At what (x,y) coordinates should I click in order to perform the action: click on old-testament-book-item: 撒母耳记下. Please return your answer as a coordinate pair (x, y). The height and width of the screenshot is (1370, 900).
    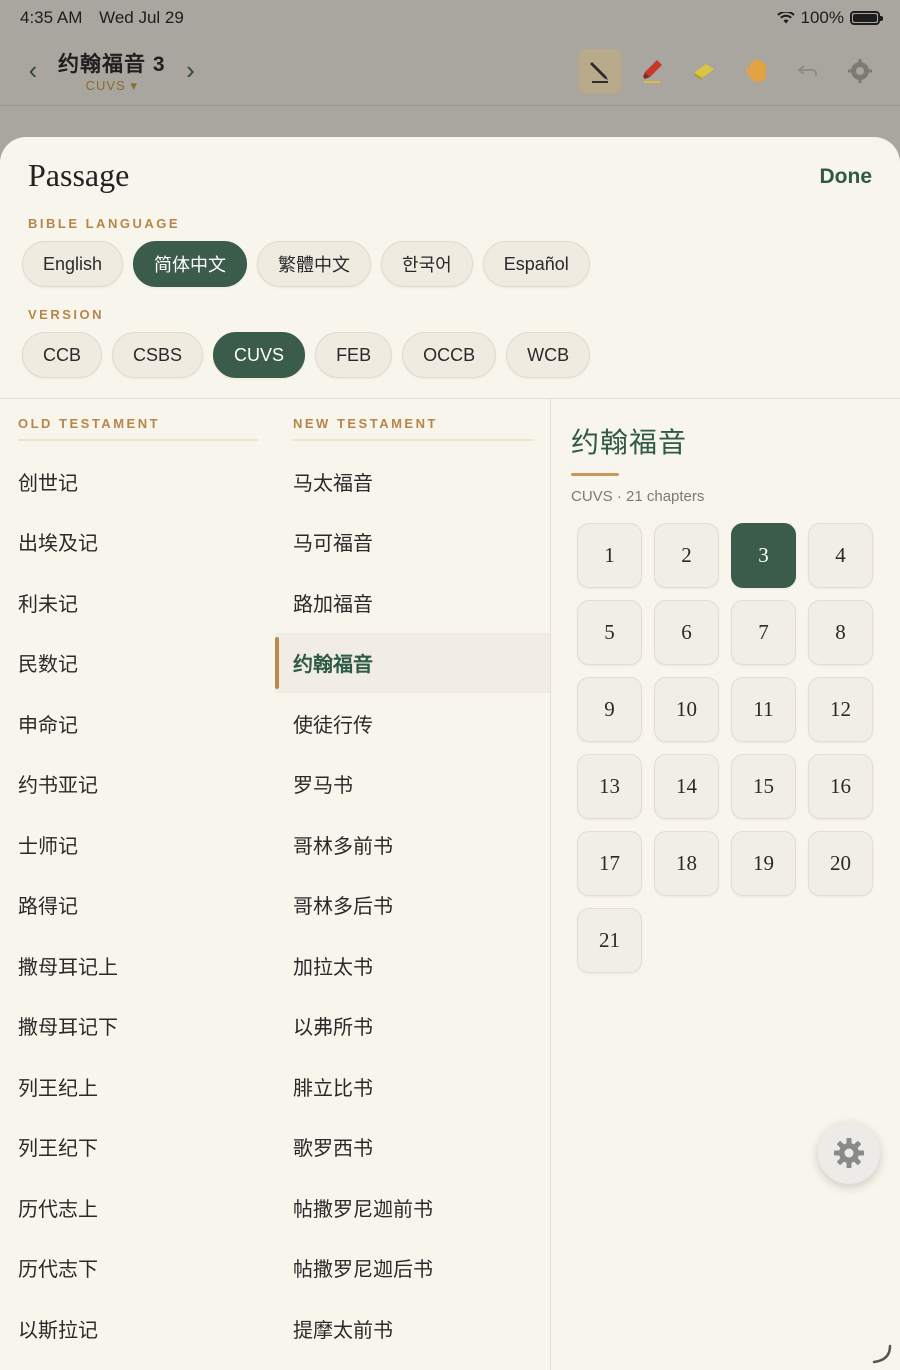
    Looking at the image, I should click on (137, 1026).